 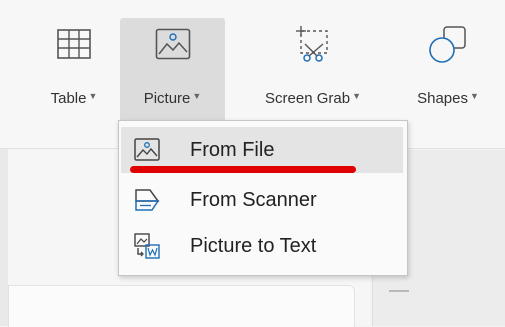 I want to click on document-page, so click(x=181, y=306).